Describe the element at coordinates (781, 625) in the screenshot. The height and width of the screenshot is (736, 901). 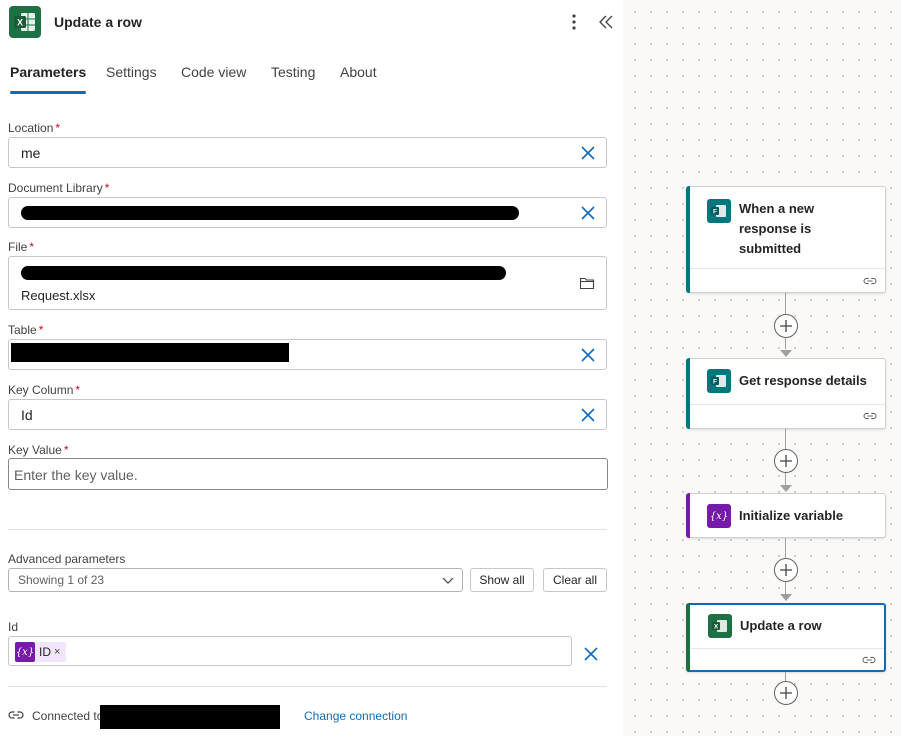
I see `node-title: Update a row` at that location.